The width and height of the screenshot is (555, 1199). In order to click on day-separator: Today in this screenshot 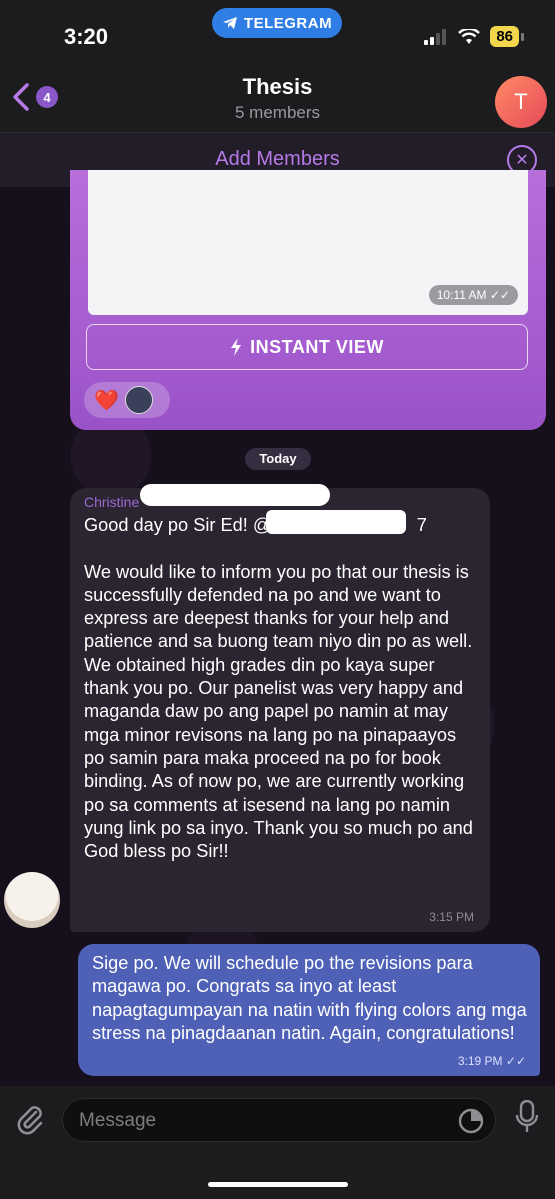, I will do `click(278, 459)`.